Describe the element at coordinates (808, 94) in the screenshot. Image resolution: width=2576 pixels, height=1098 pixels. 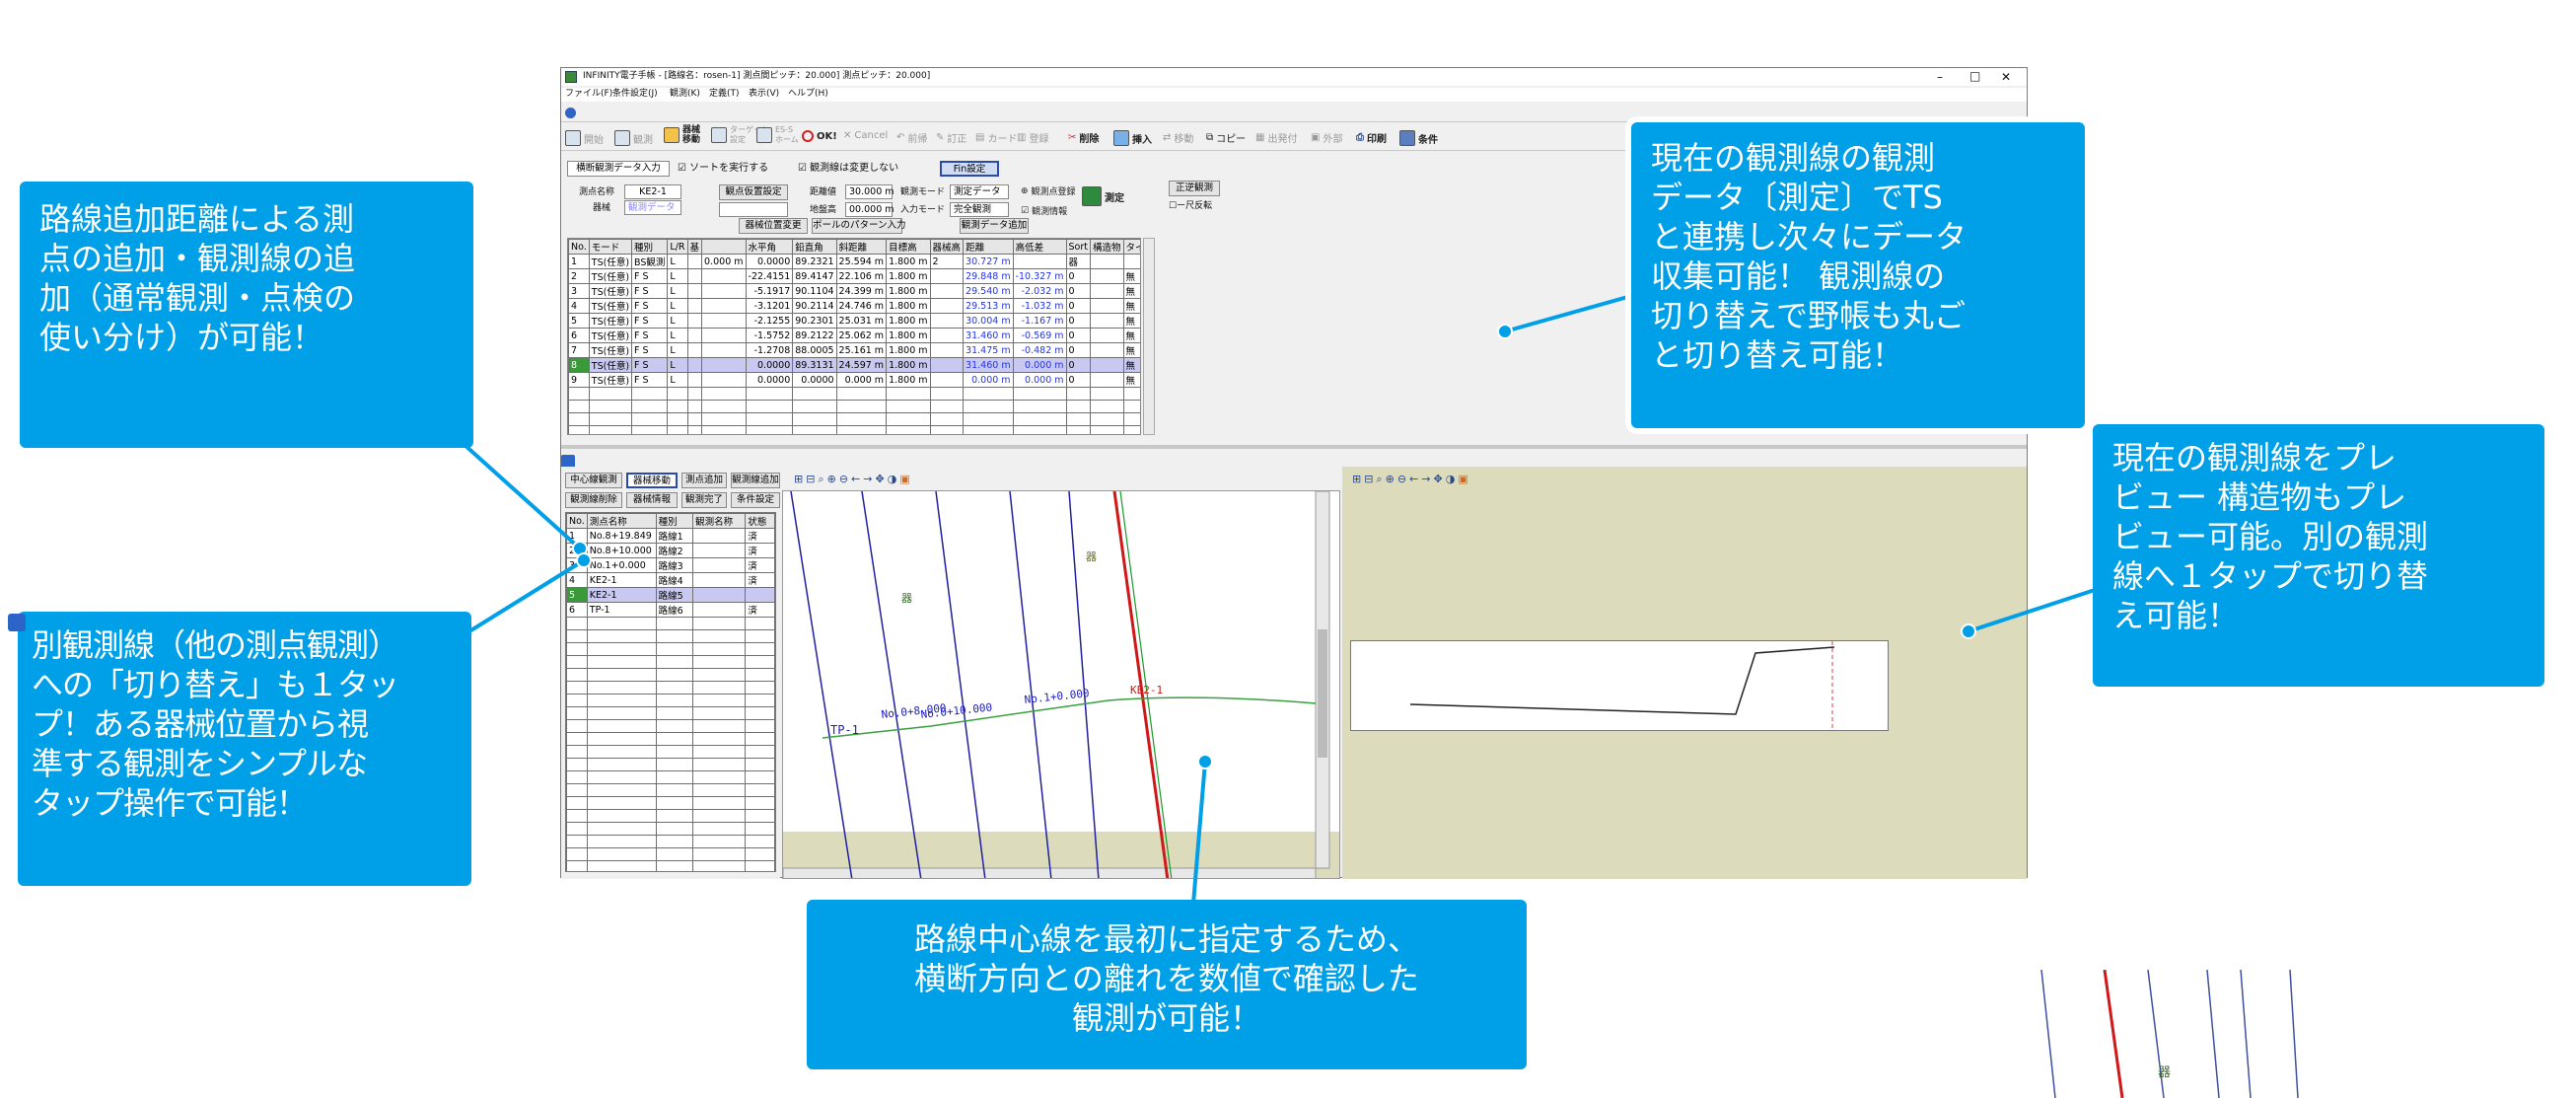
I see `menu-help: ヘルプ(H)` at that location.